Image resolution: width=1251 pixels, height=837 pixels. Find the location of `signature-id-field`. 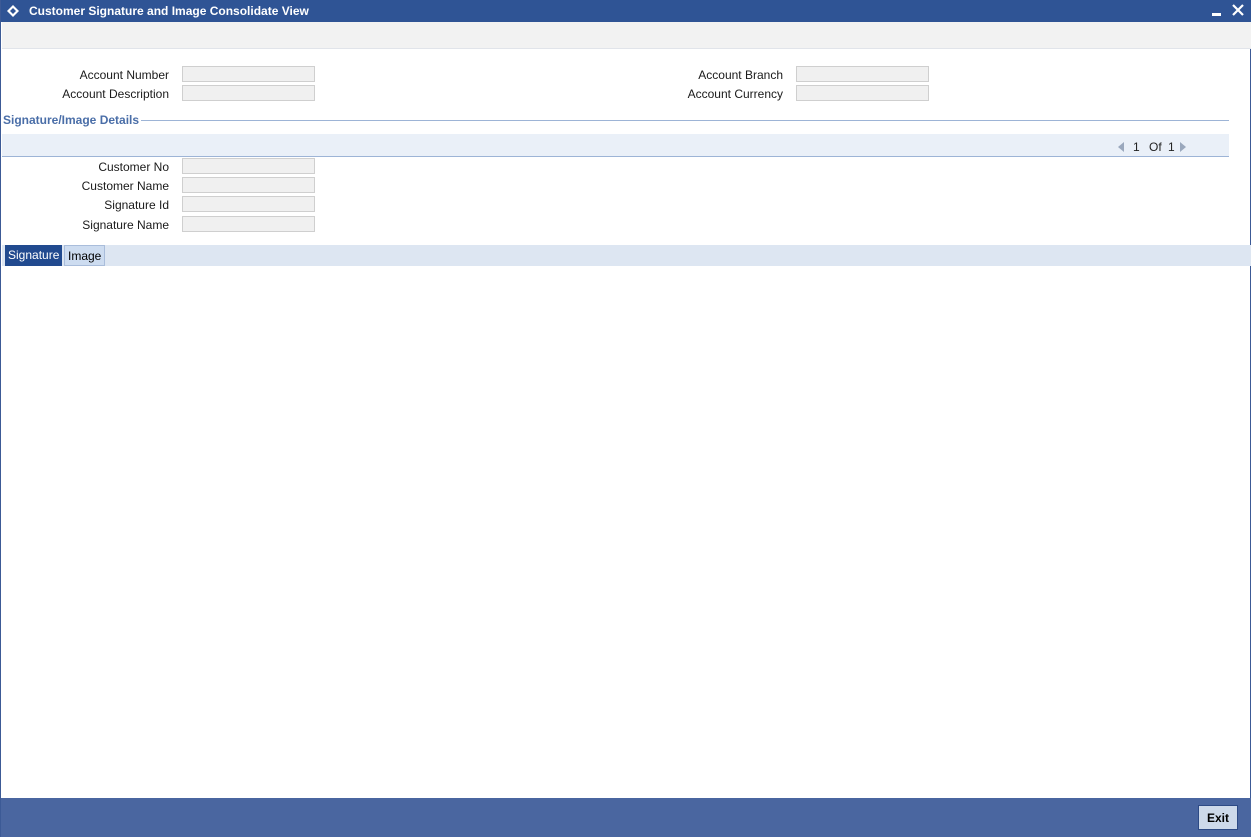

signature-id-field is located at coordinates (248, 204).